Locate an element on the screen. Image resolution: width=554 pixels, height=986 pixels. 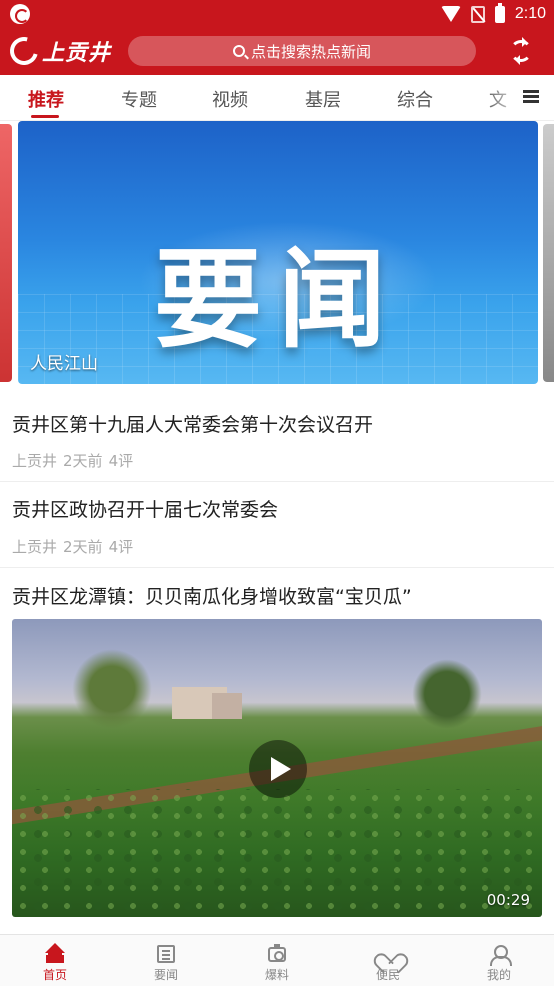
menu-icon is located at coordinates (531, 96).